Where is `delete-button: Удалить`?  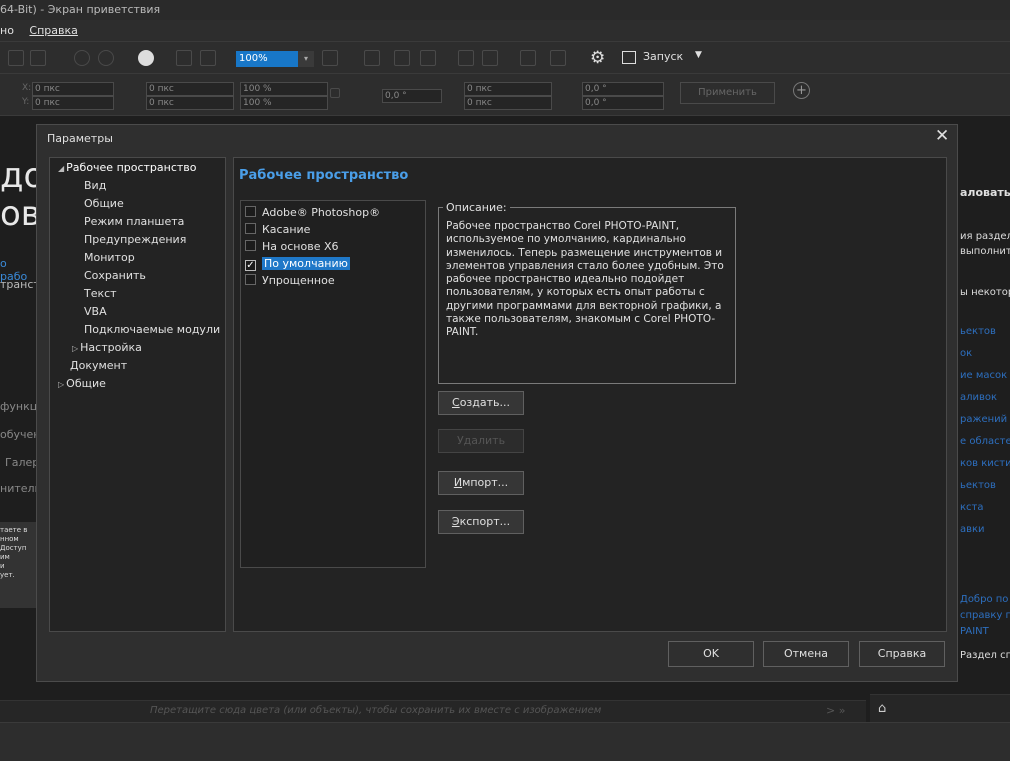
delete-button: Удалить is located at coordinates (481, 441).